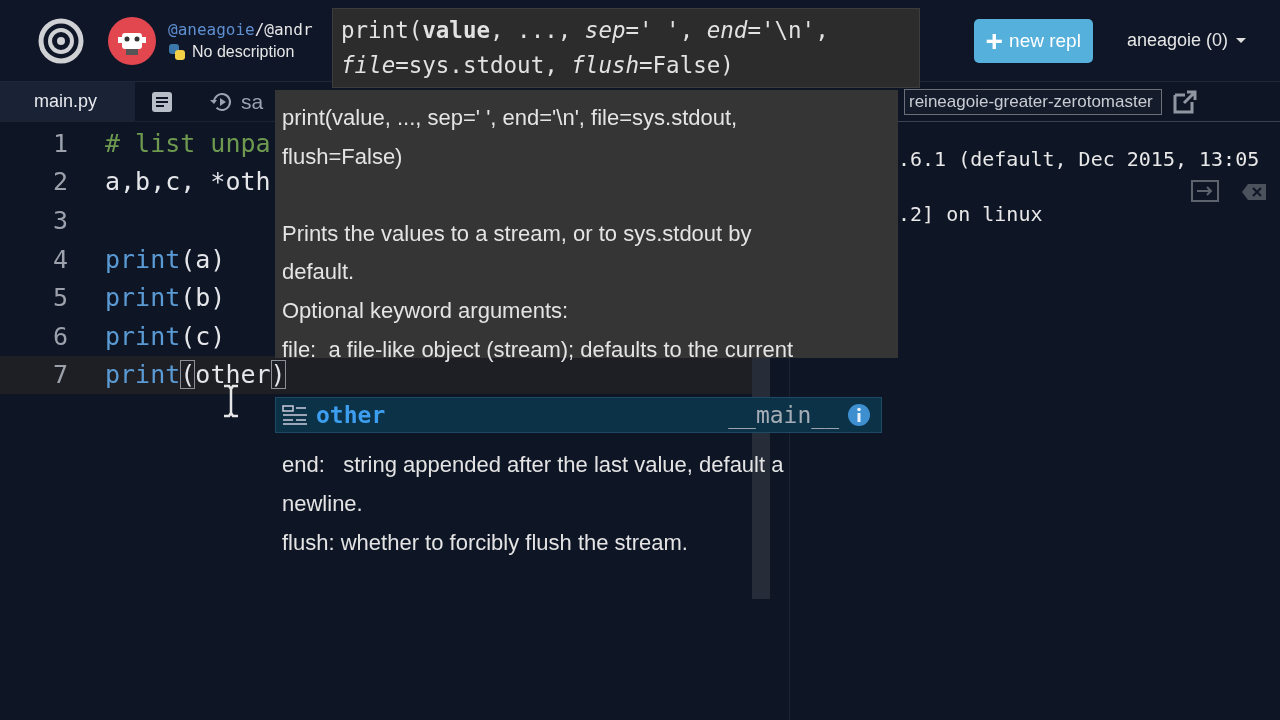 The image size is (1280, 720). Describe the element at coordinates (165, 336) in the screenshot. I see `code-line: print(c)` at that location.